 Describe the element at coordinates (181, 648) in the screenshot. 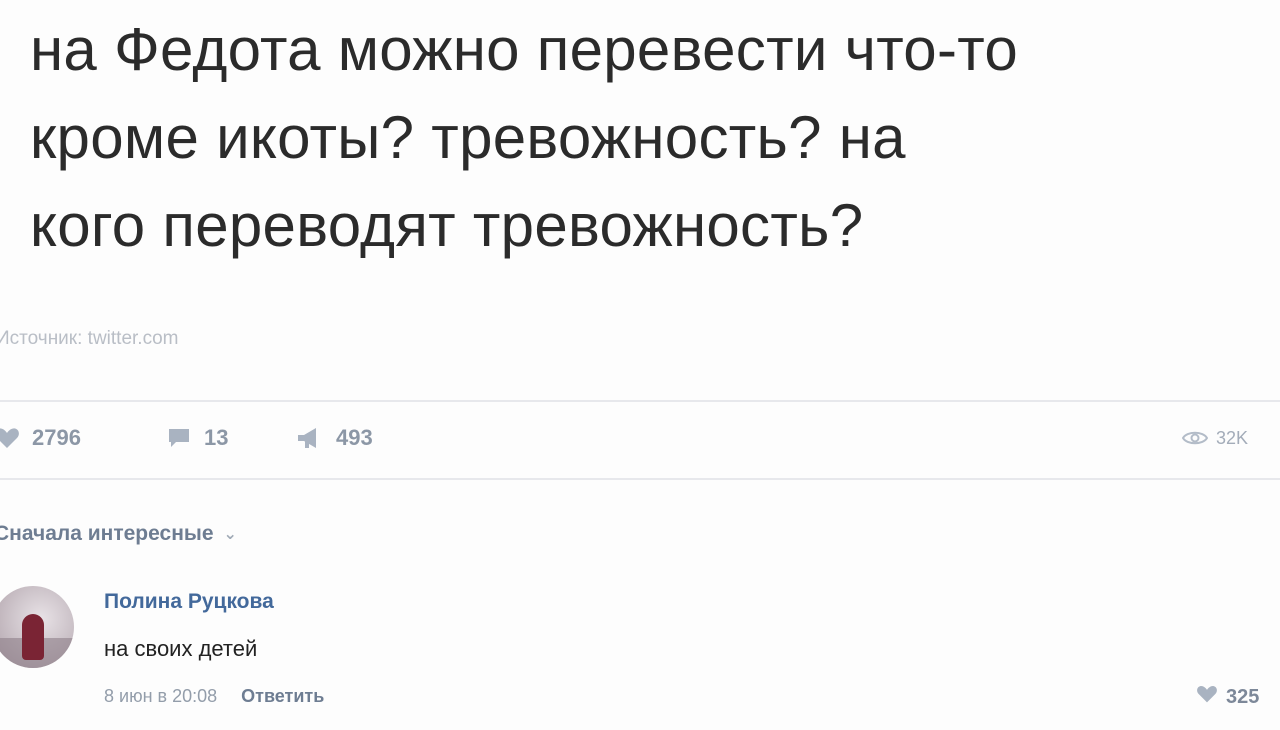

I see `comment-text: на своих детей` at that location.